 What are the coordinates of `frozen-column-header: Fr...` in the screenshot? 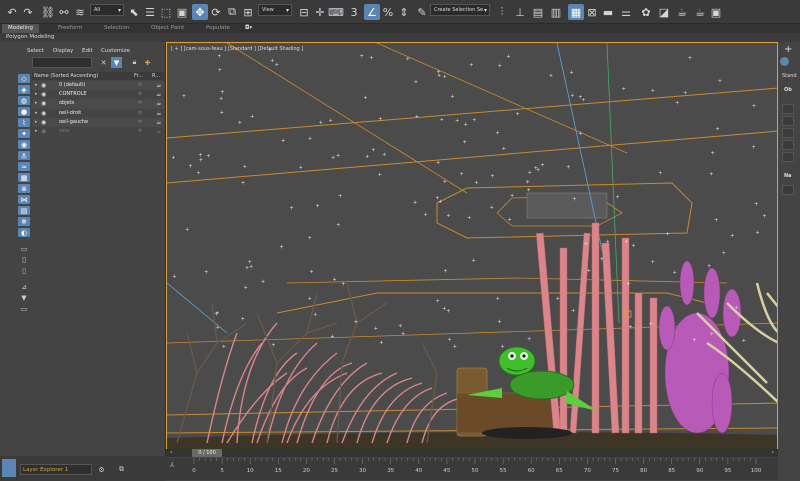 It's located at (138, 76).